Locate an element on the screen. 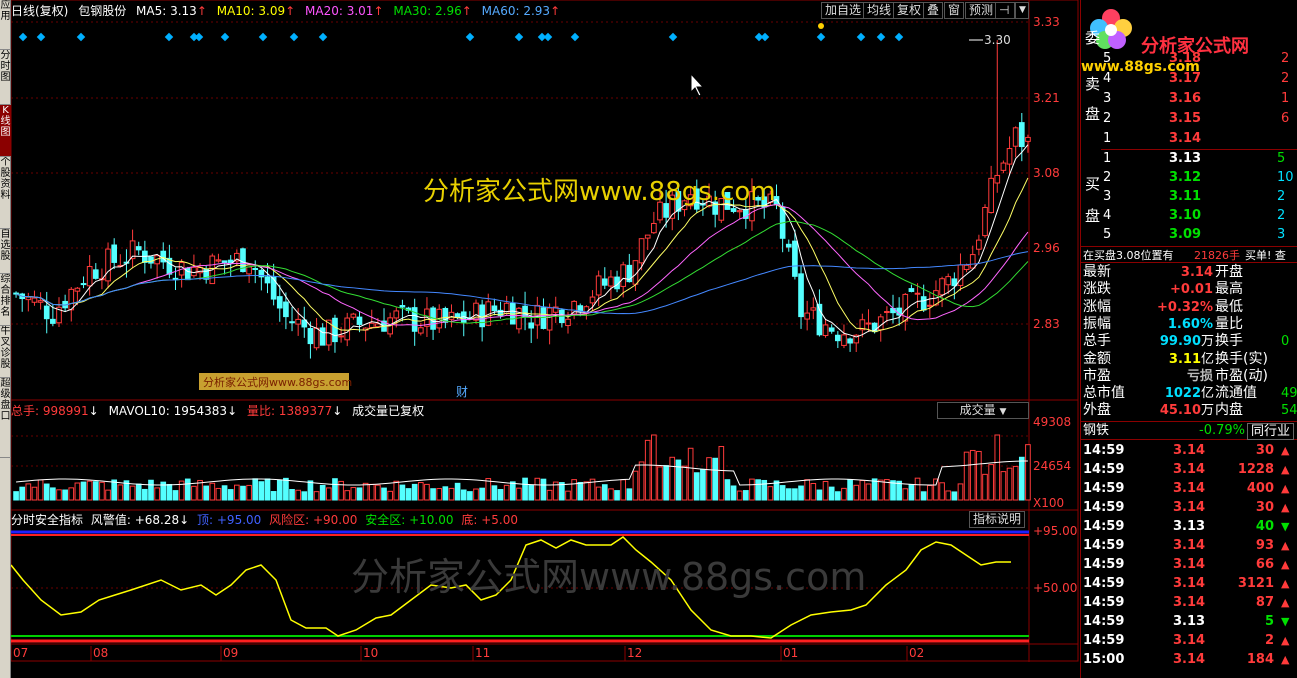 Image resolution: width=1297 pixels, height=678 pixels. tick-volume: 5 is located at coordinates (1269, 621).